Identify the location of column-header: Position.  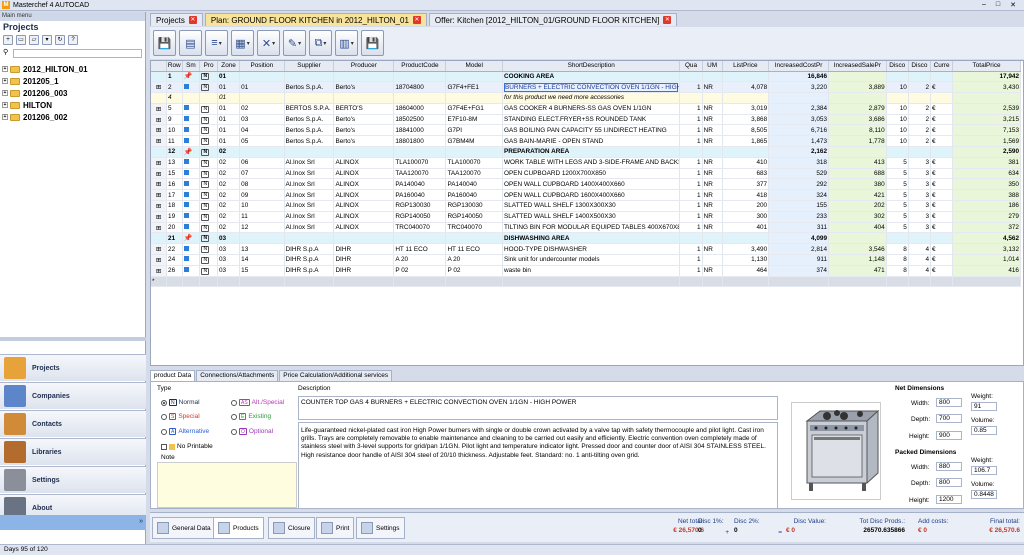
(262, 66).